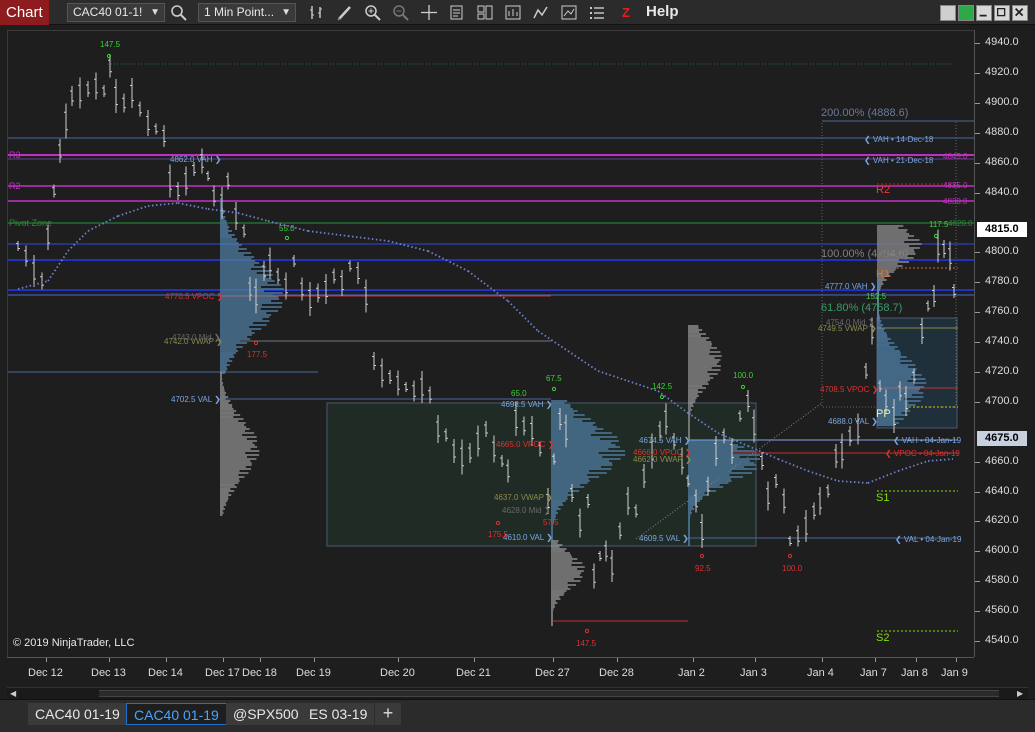  I want to click on time-label: Dec 21, so click(473, 673).